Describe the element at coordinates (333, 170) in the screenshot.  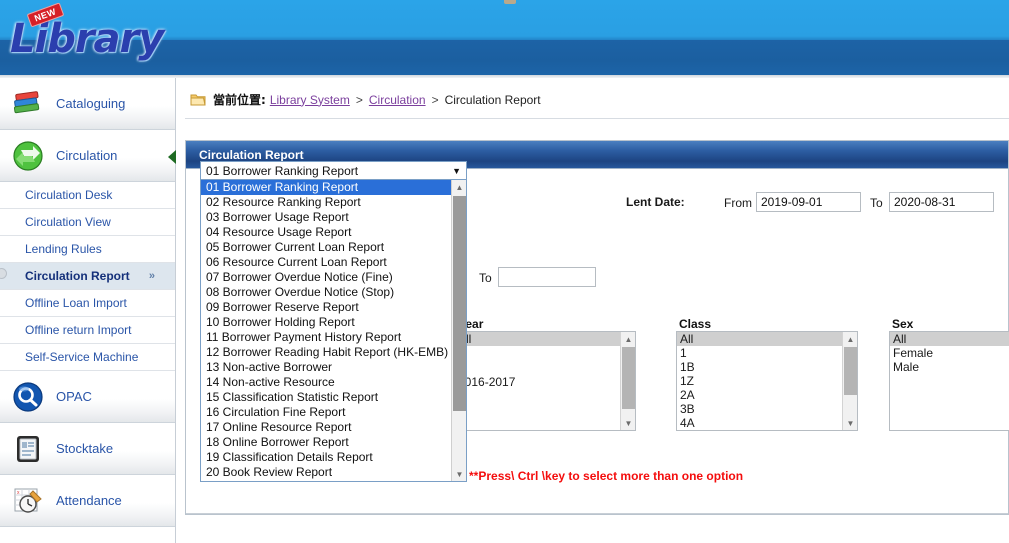
I see `report-type-select-display: 01 Borrower Ranking Report ▼` at that location.